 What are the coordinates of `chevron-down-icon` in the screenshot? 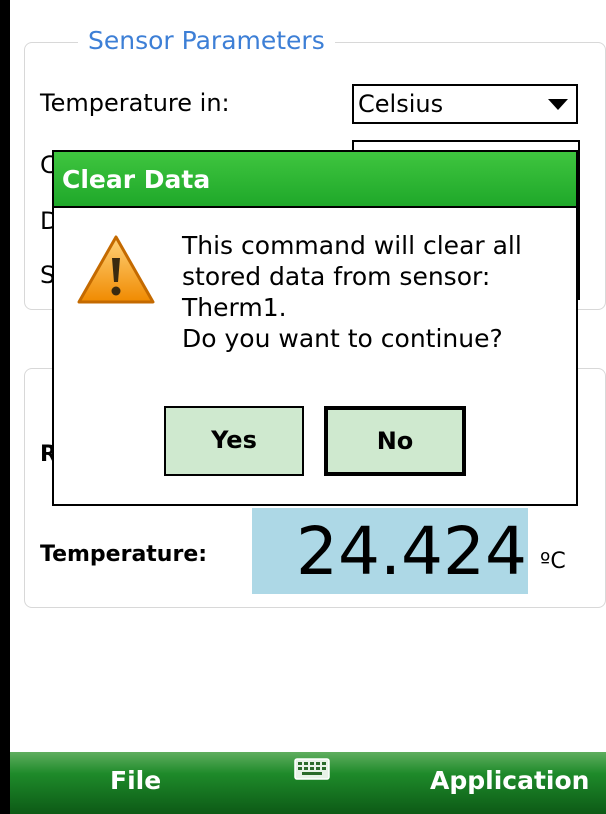 It's located at (558, 104).